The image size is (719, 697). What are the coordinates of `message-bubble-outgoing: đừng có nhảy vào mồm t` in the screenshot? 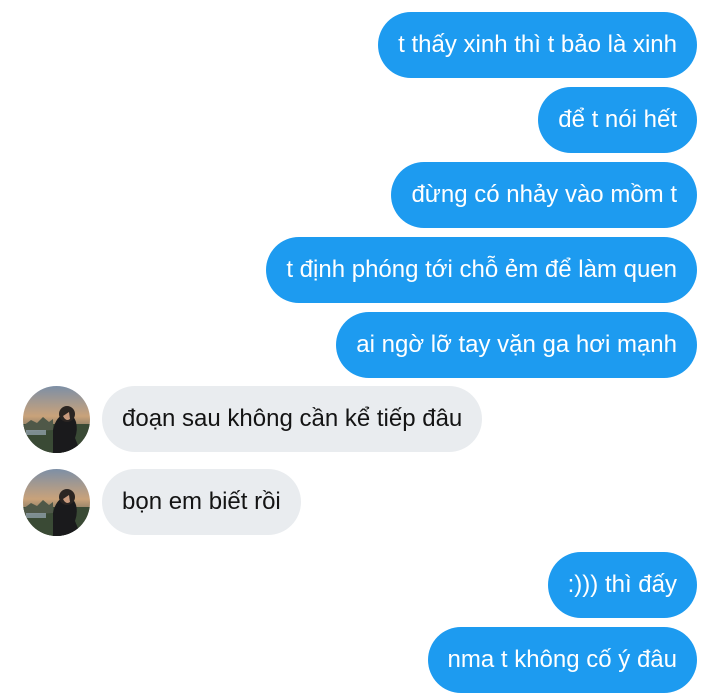 It's located at (544, 195).